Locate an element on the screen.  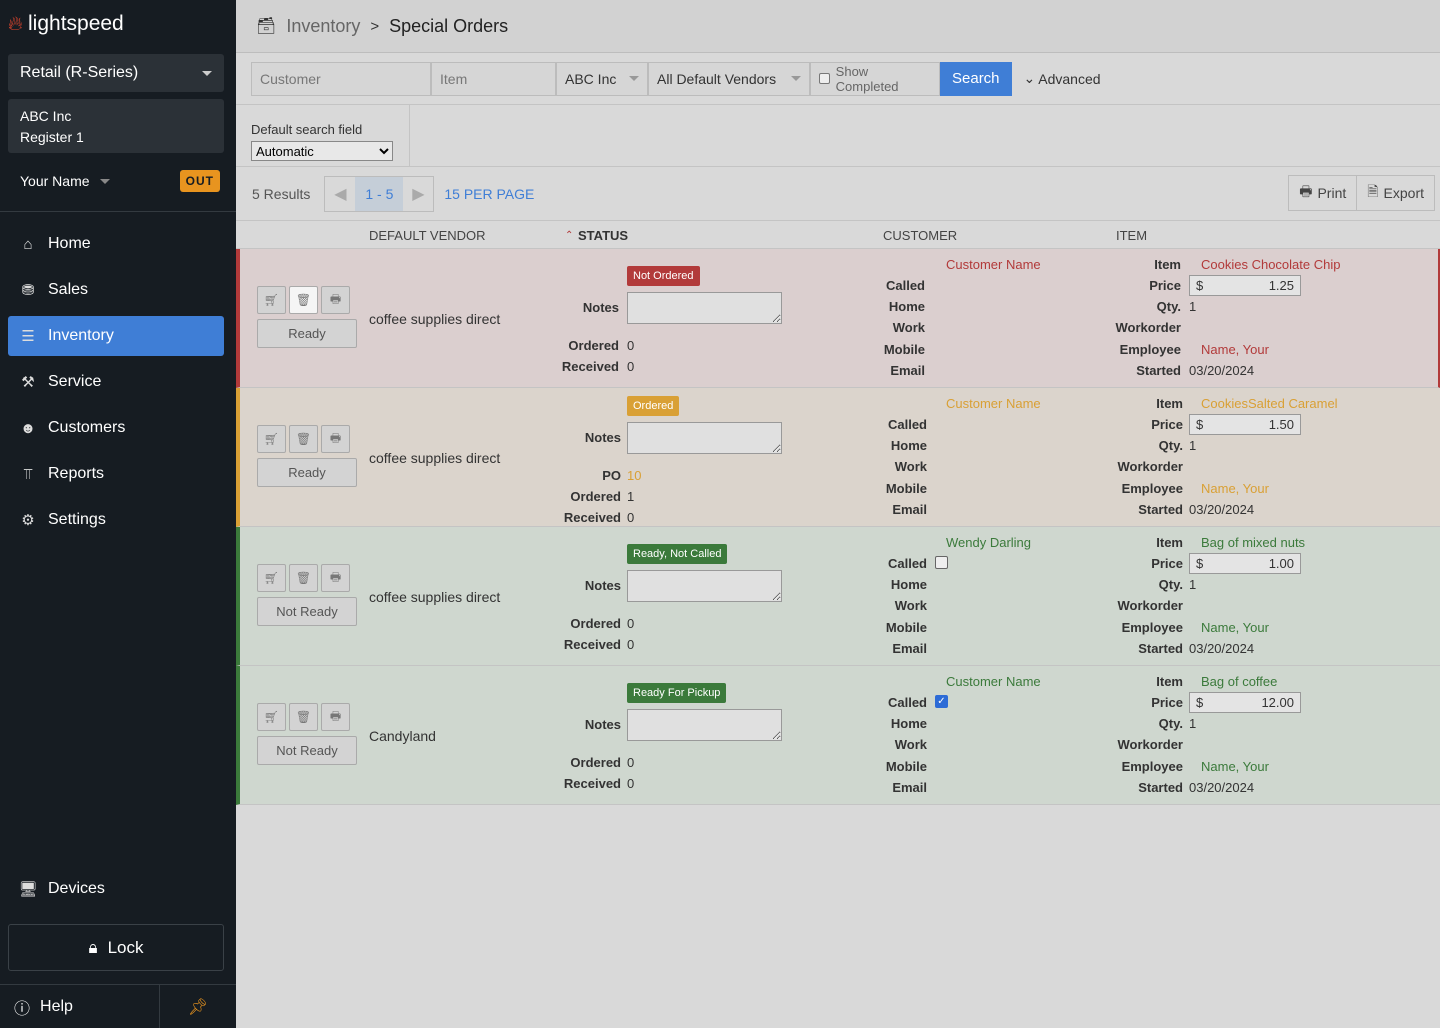
register-name: Register 1 is located at coordinates (52, 137).